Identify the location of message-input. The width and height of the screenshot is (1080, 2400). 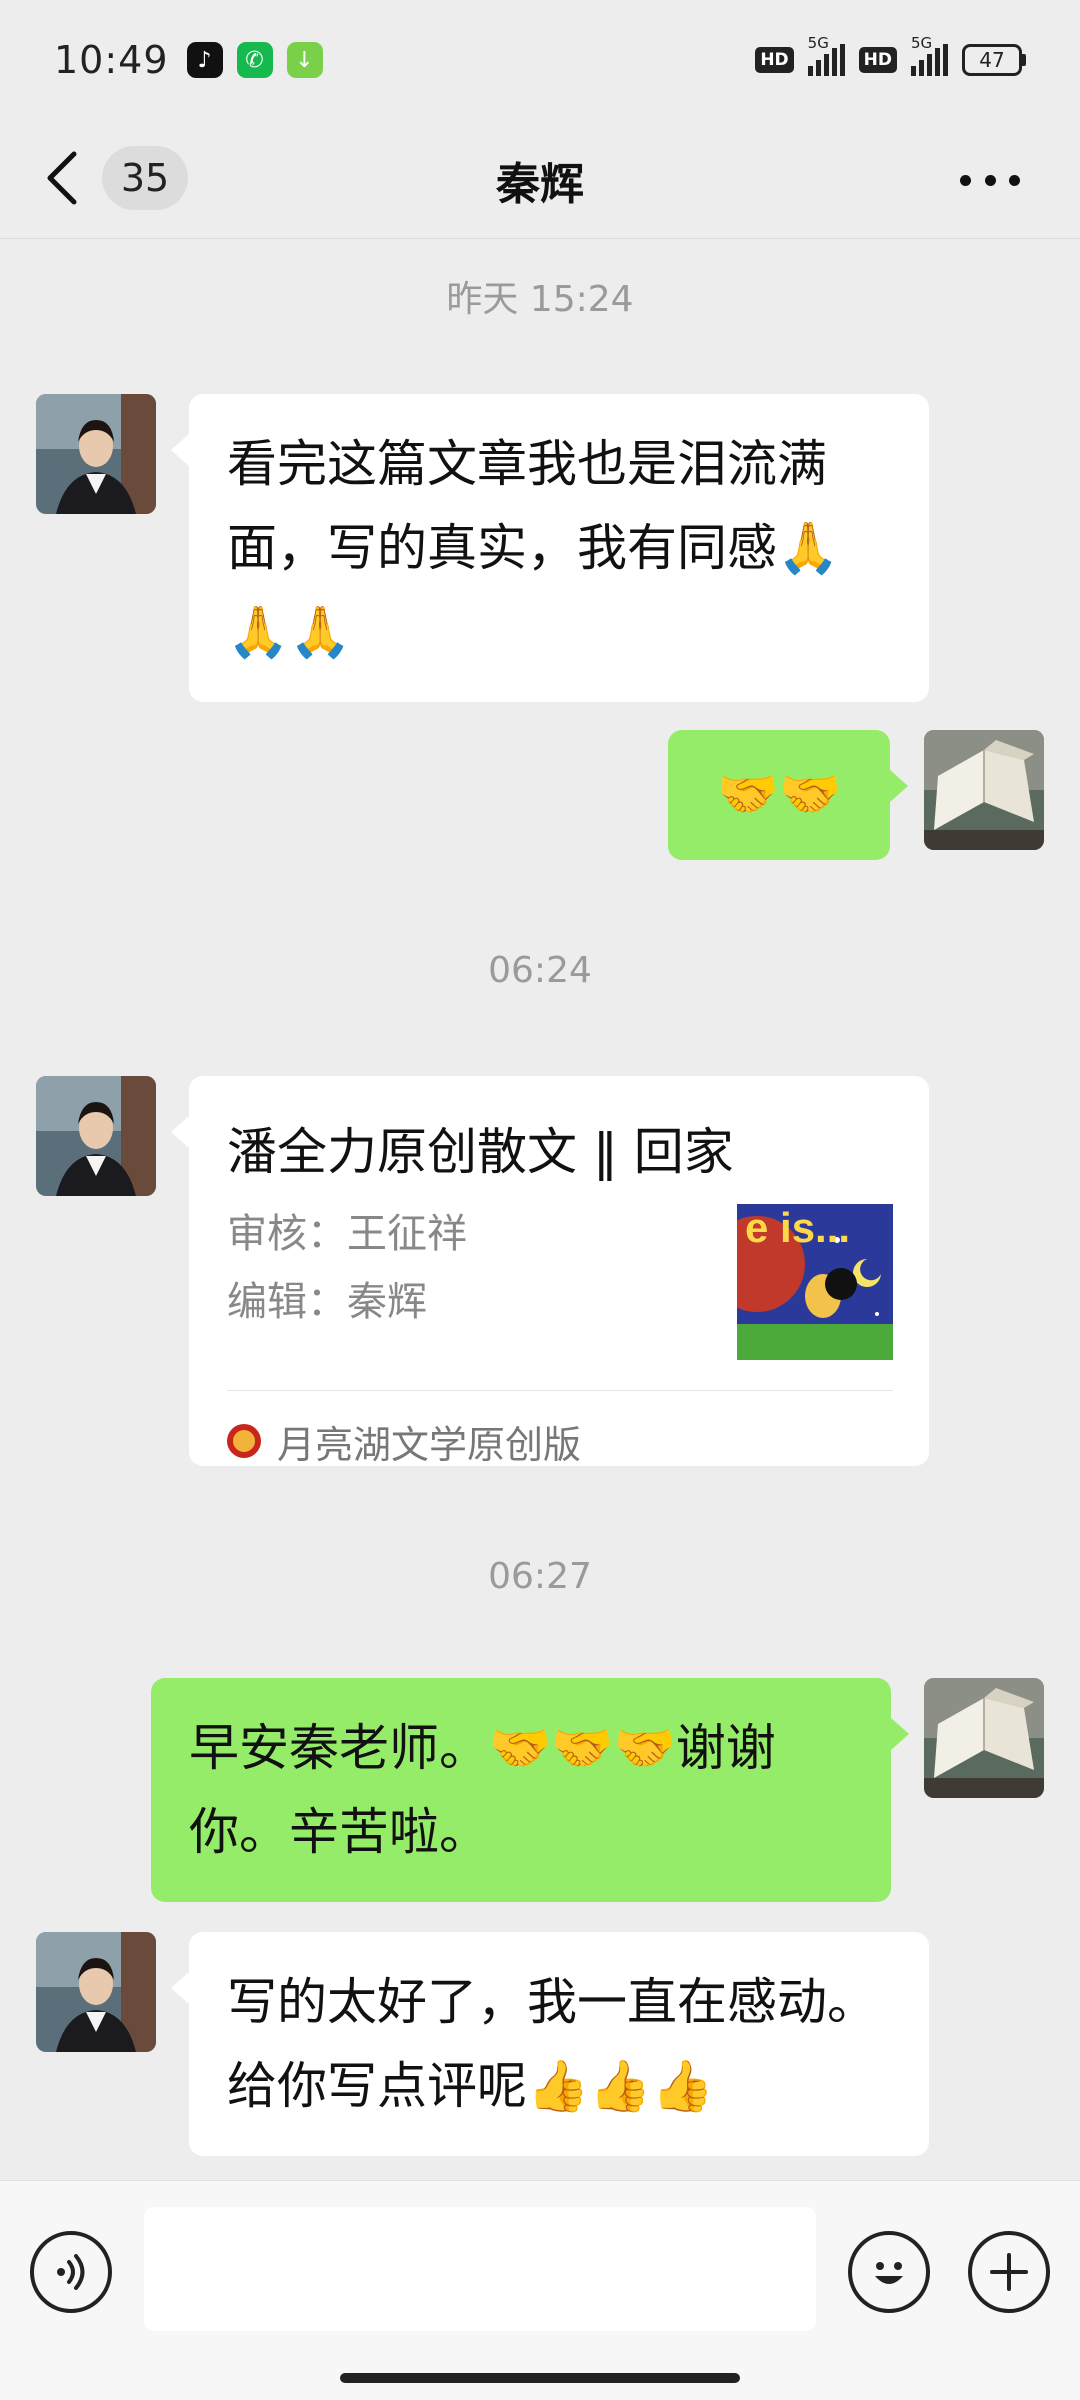
(480, 2269).